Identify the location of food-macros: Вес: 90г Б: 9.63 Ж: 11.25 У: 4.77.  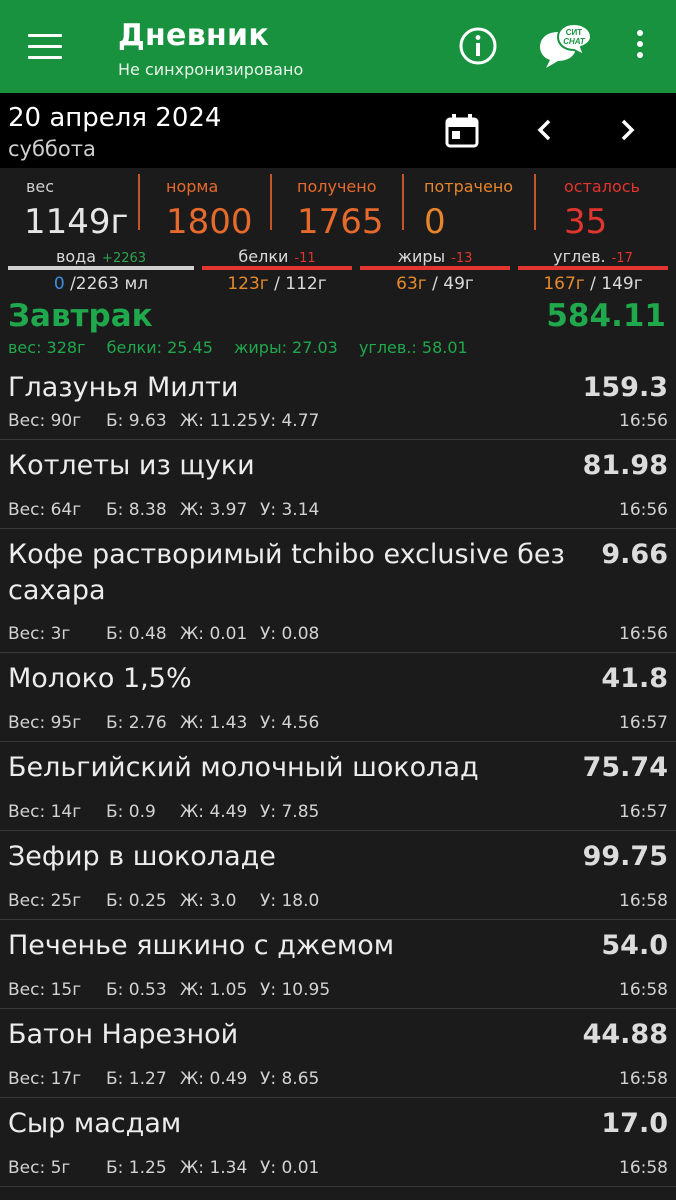
(163, 421).